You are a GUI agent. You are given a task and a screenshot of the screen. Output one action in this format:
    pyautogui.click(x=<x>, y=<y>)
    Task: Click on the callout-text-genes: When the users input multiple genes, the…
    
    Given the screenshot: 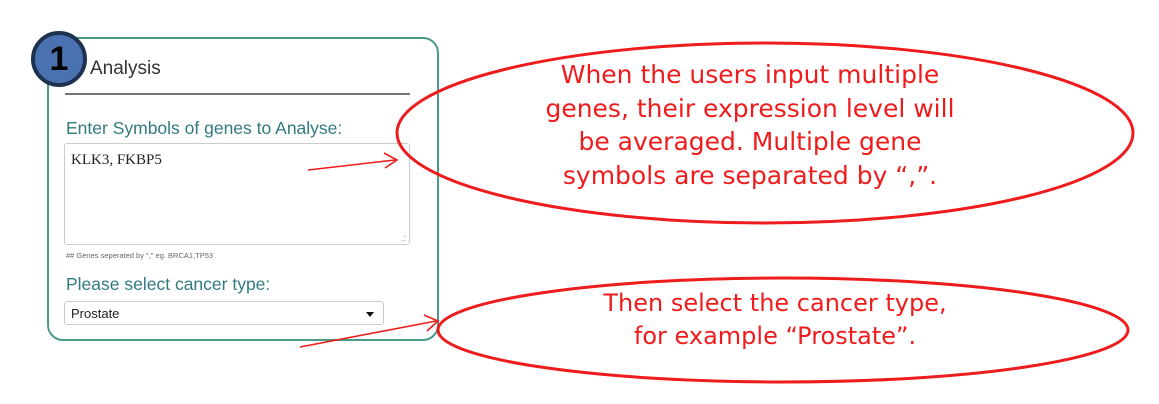 What is the action you would take?
    pyautogui.click(x=750, y=125)
    